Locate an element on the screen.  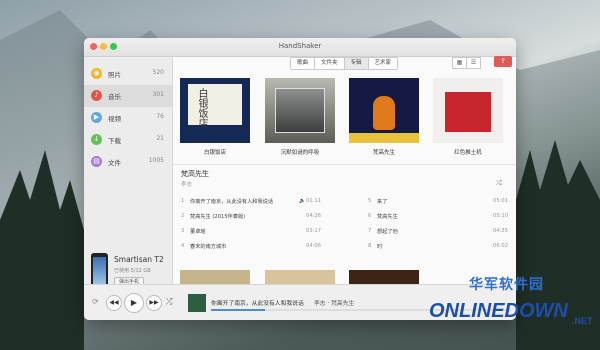
track-number: 3 is located at coordinates (183, 231).